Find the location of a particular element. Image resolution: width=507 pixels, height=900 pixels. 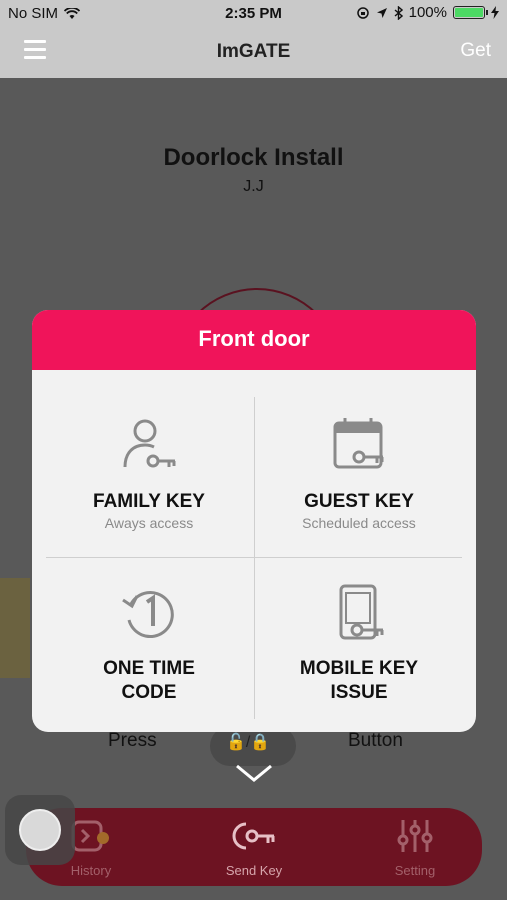

modal-title: Front door is located at coordinates (254, 340).